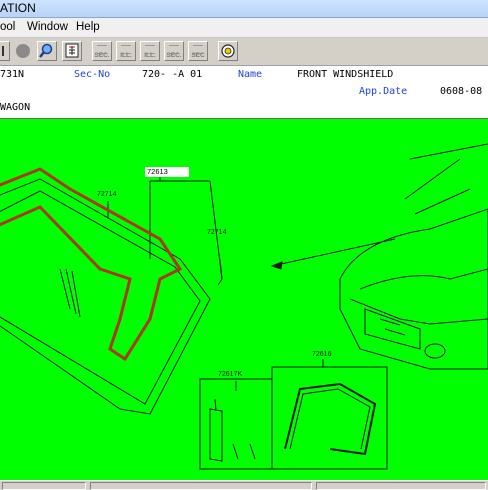 This screenshot has height=490, width=488. I want to click on vehicle-body-outline, so click(413, 289).